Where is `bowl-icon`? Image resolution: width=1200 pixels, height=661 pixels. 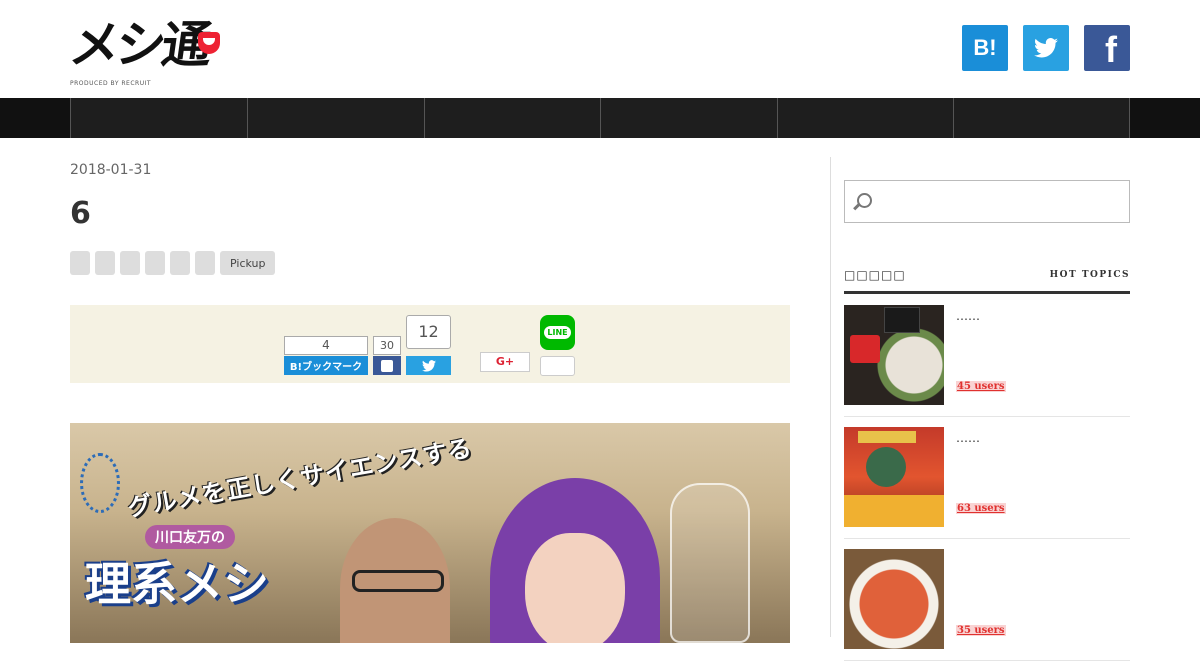 bowl-icon is located at coordinates (209, 43).